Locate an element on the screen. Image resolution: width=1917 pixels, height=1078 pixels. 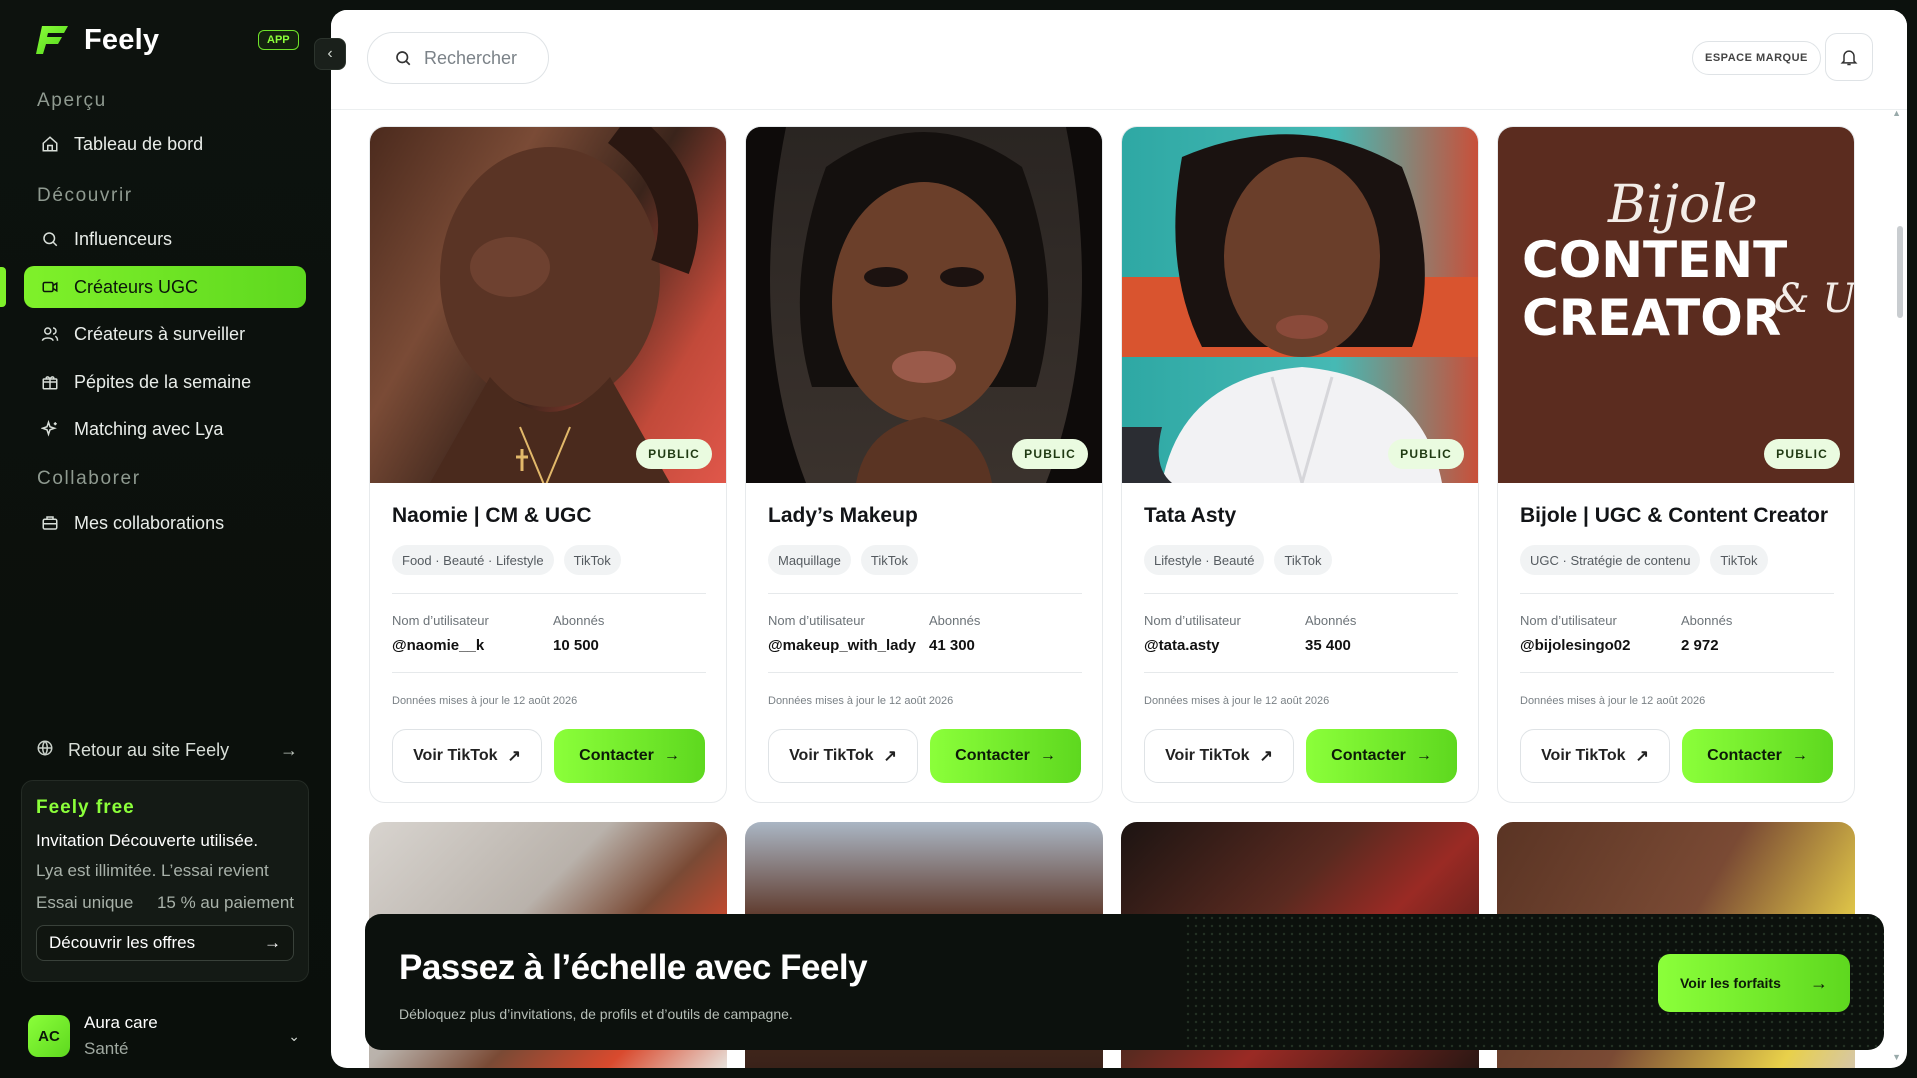
chevron-left-icon: ‹ is located at coordinates (330, 53).